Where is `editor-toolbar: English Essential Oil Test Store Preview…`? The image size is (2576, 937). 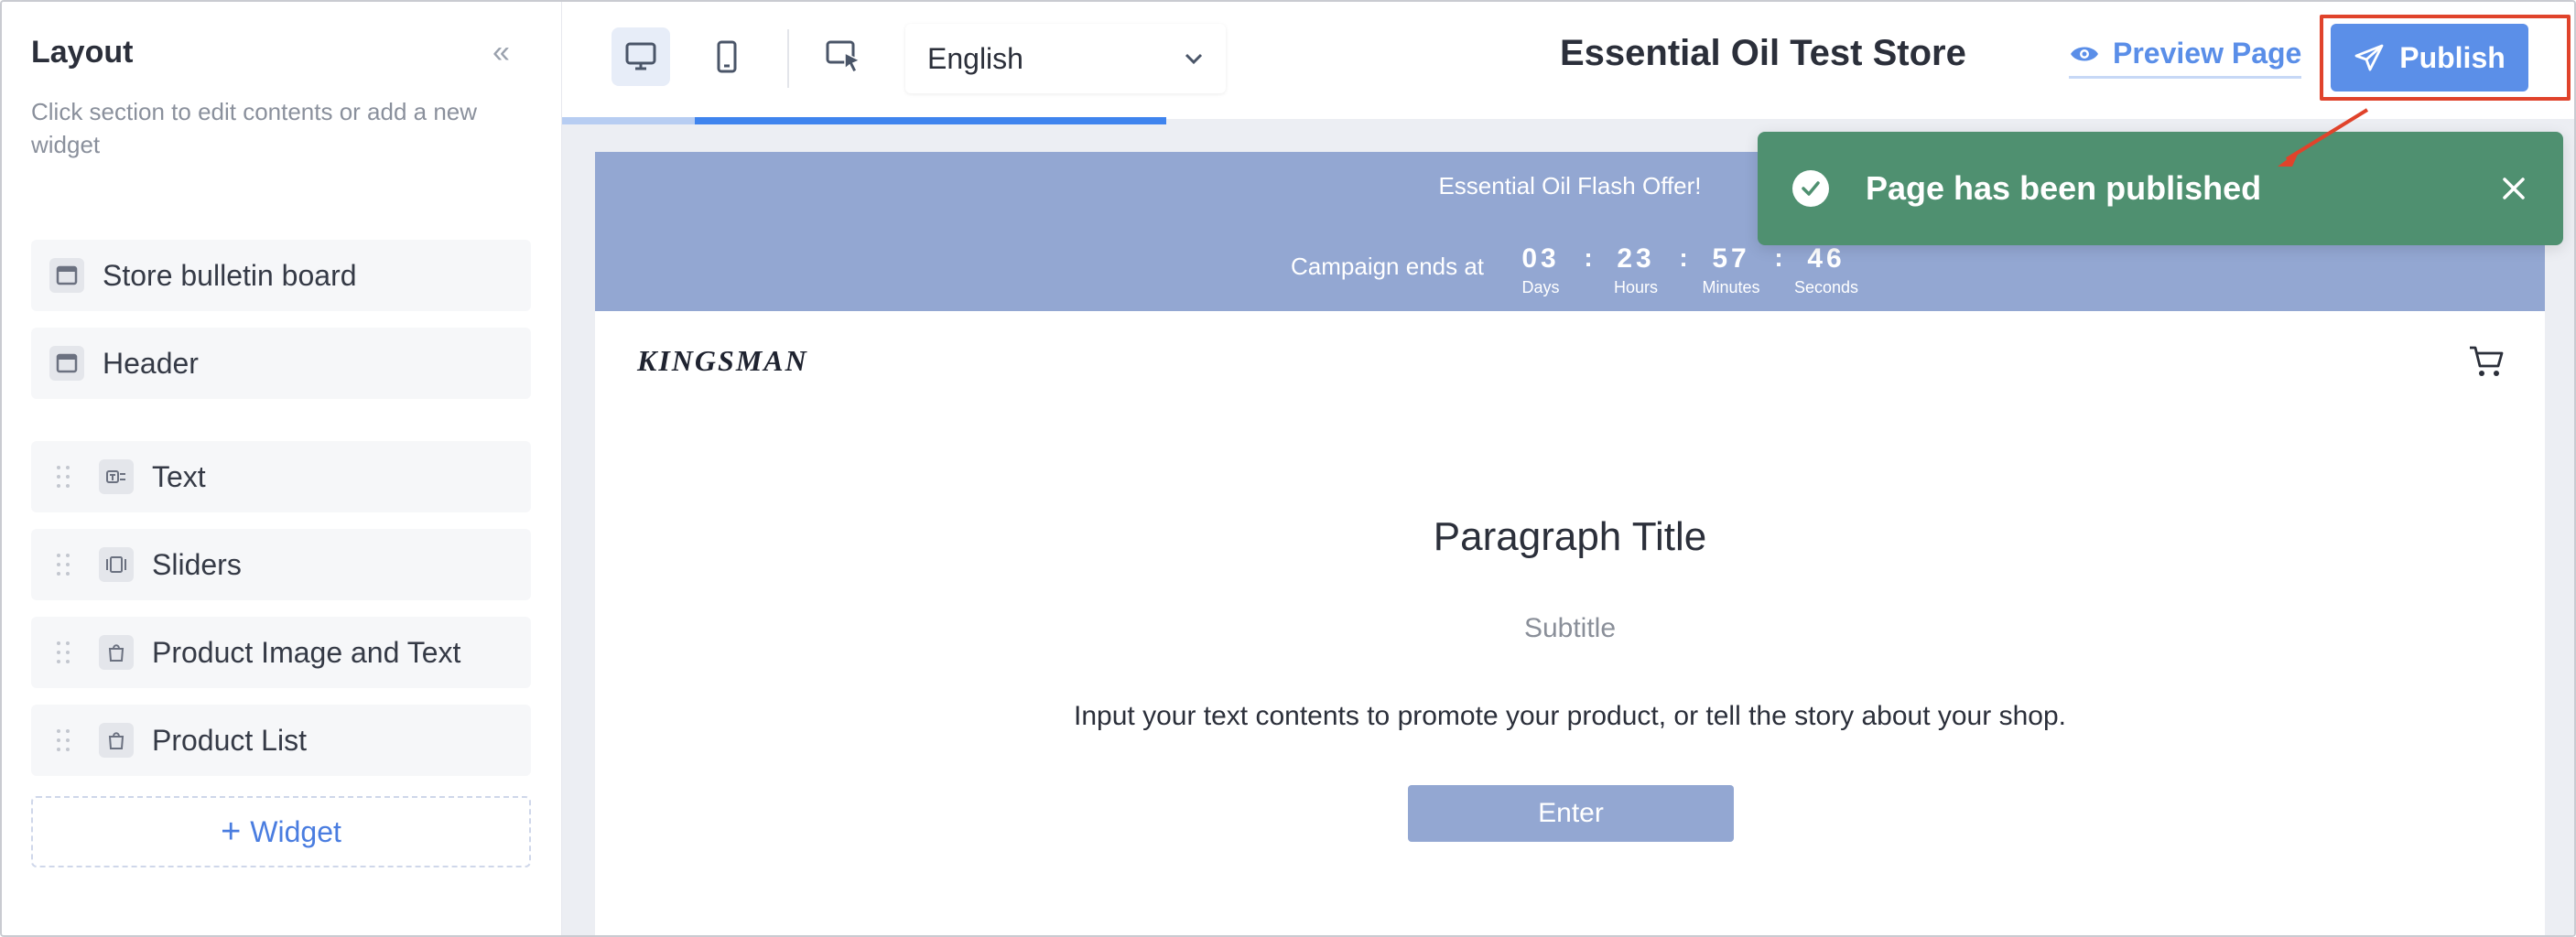 editor-toolbar: English Essential Oil Test Store Preview… is located at coordinates (1568, 61).